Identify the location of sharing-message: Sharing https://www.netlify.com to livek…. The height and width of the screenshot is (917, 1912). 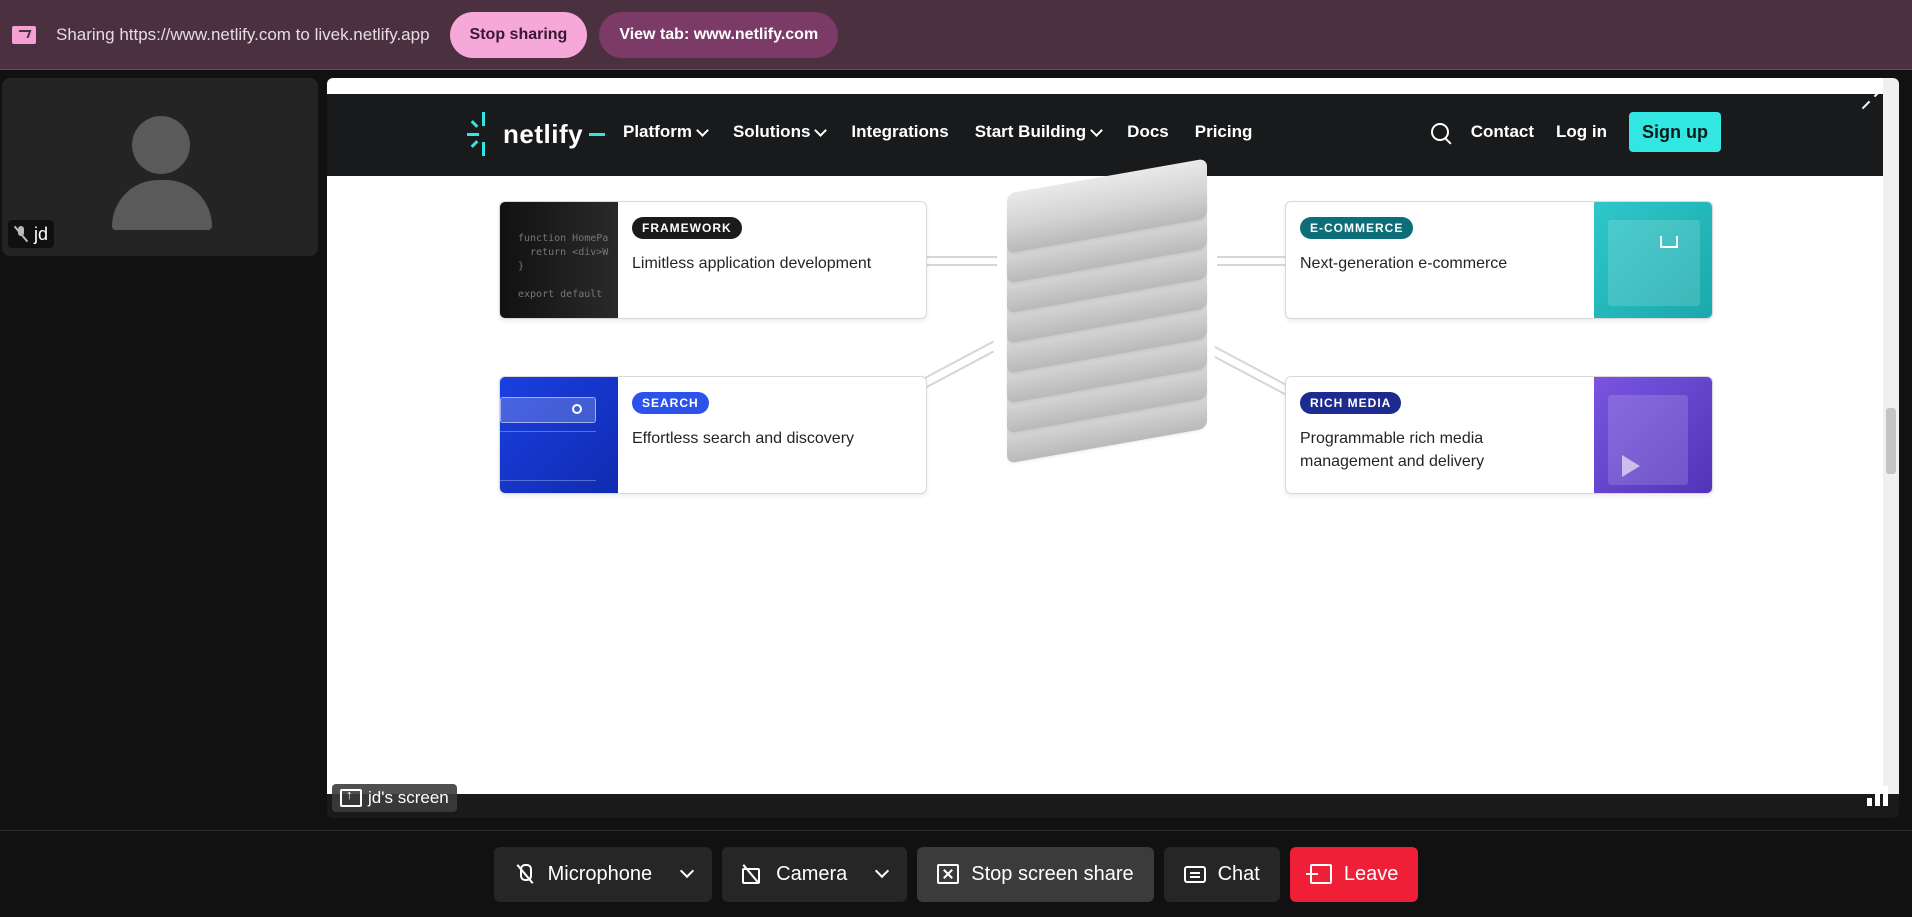
(243, 34).